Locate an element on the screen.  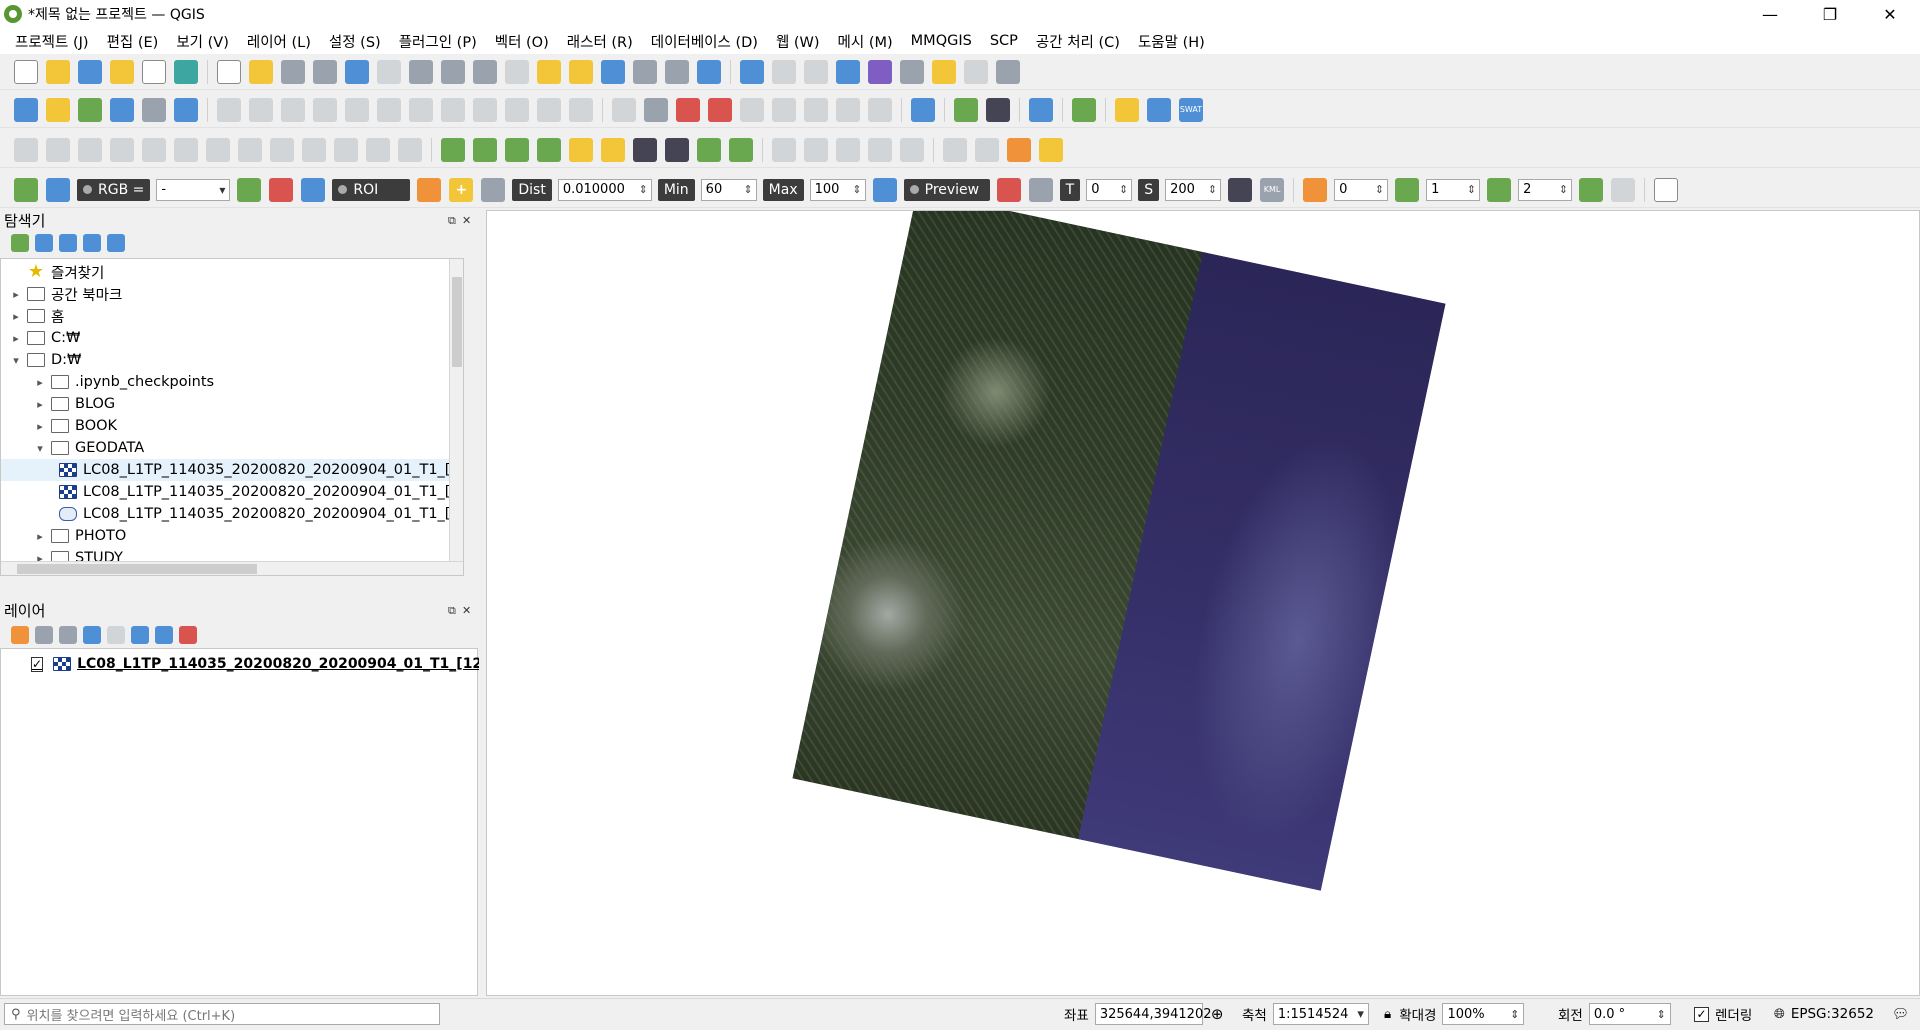
stretch-local-icon is located at coordinates (549, 149).